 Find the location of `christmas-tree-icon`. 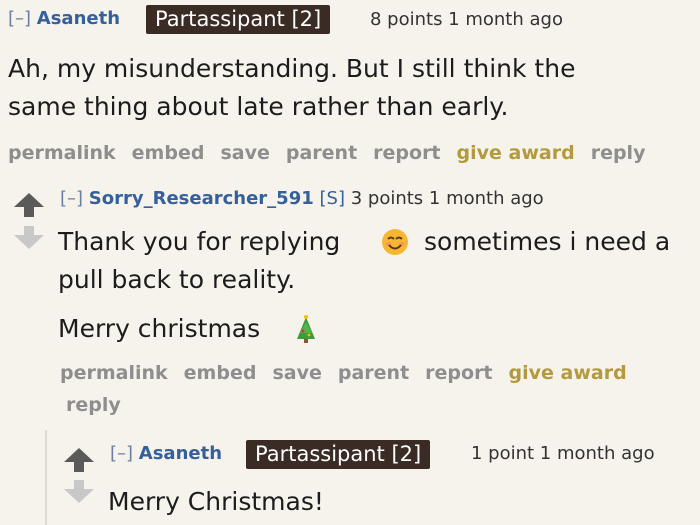

christmas-tree-icon is located at coordinates (306, 329).